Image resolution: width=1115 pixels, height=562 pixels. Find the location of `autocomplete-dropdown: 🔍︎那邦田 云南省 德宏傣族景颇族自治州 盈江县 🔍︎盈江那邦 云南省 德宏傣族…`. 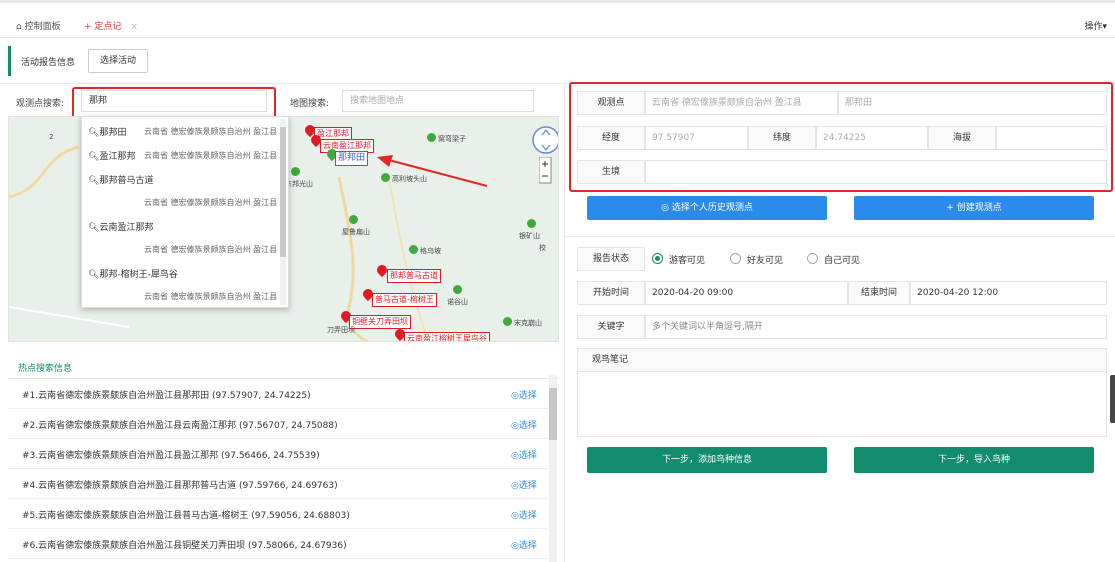

autocomplete-dropdown: 🔍︎那邦田 云南省 德宏傣族景颇族自治州 盈江县 🔍︎盈江那邦 云南省 德宏傣族… is located at coordinates (185, 212).